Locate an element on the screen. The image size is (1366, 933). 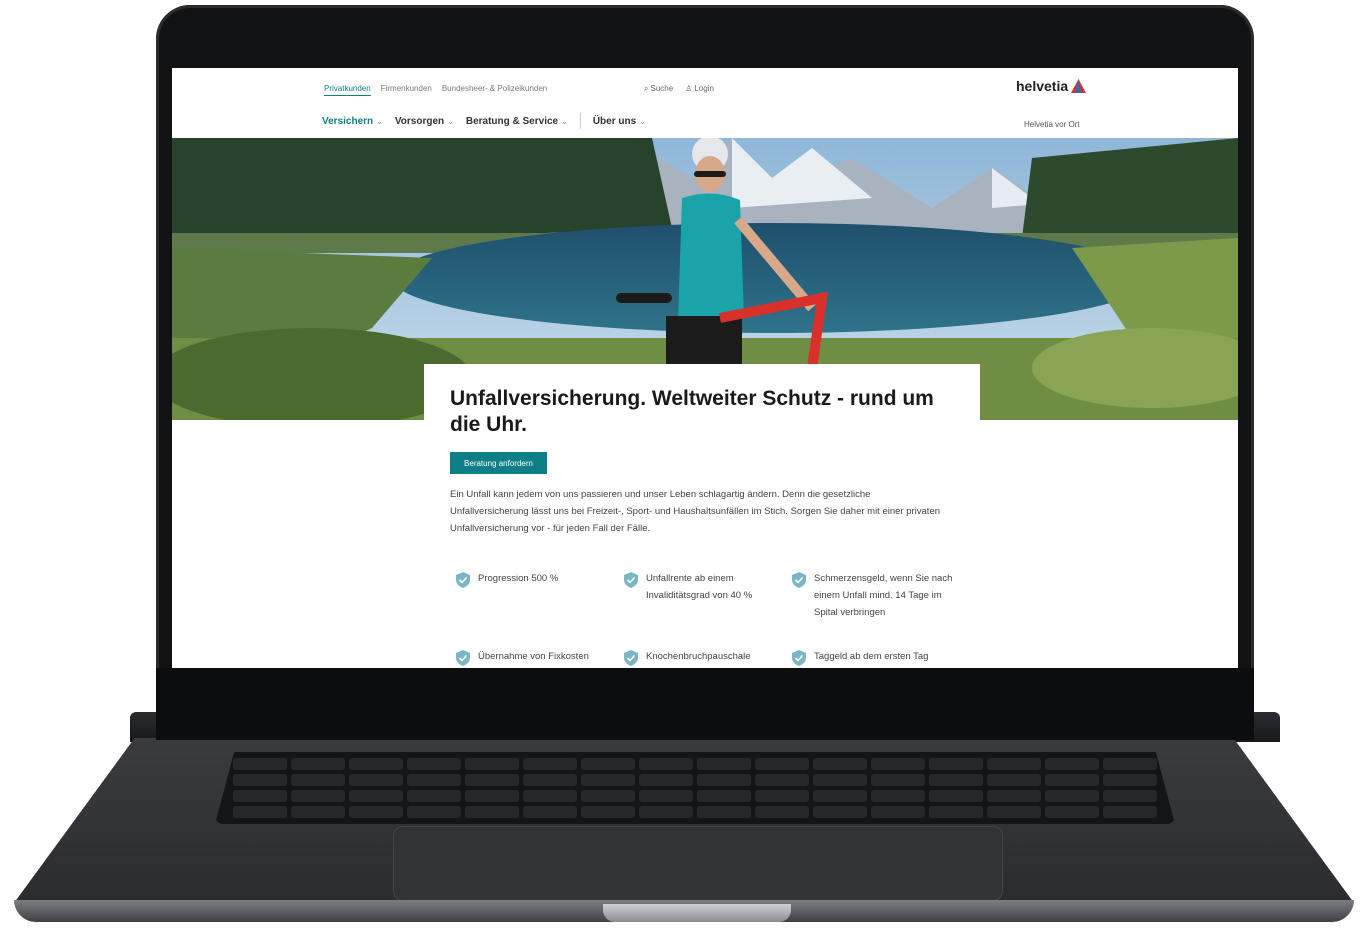
feature-text: Progression 500 % is located at coordinates (518, 578).